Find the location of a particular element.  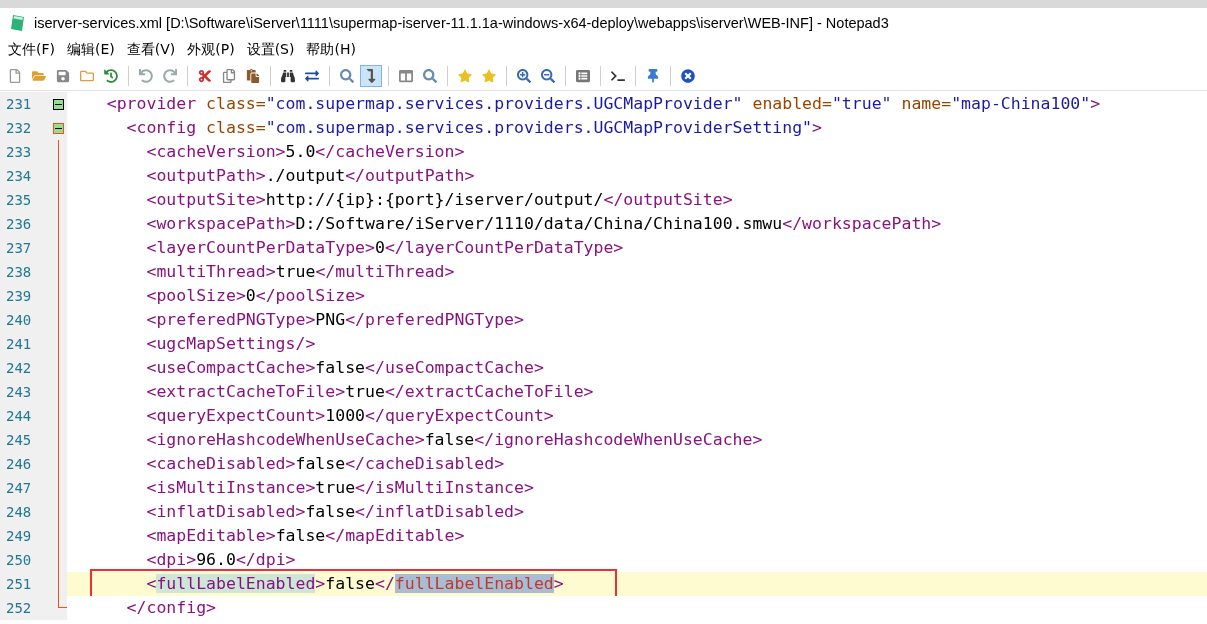

line-number: 251 is located at coordinates (25, 584).